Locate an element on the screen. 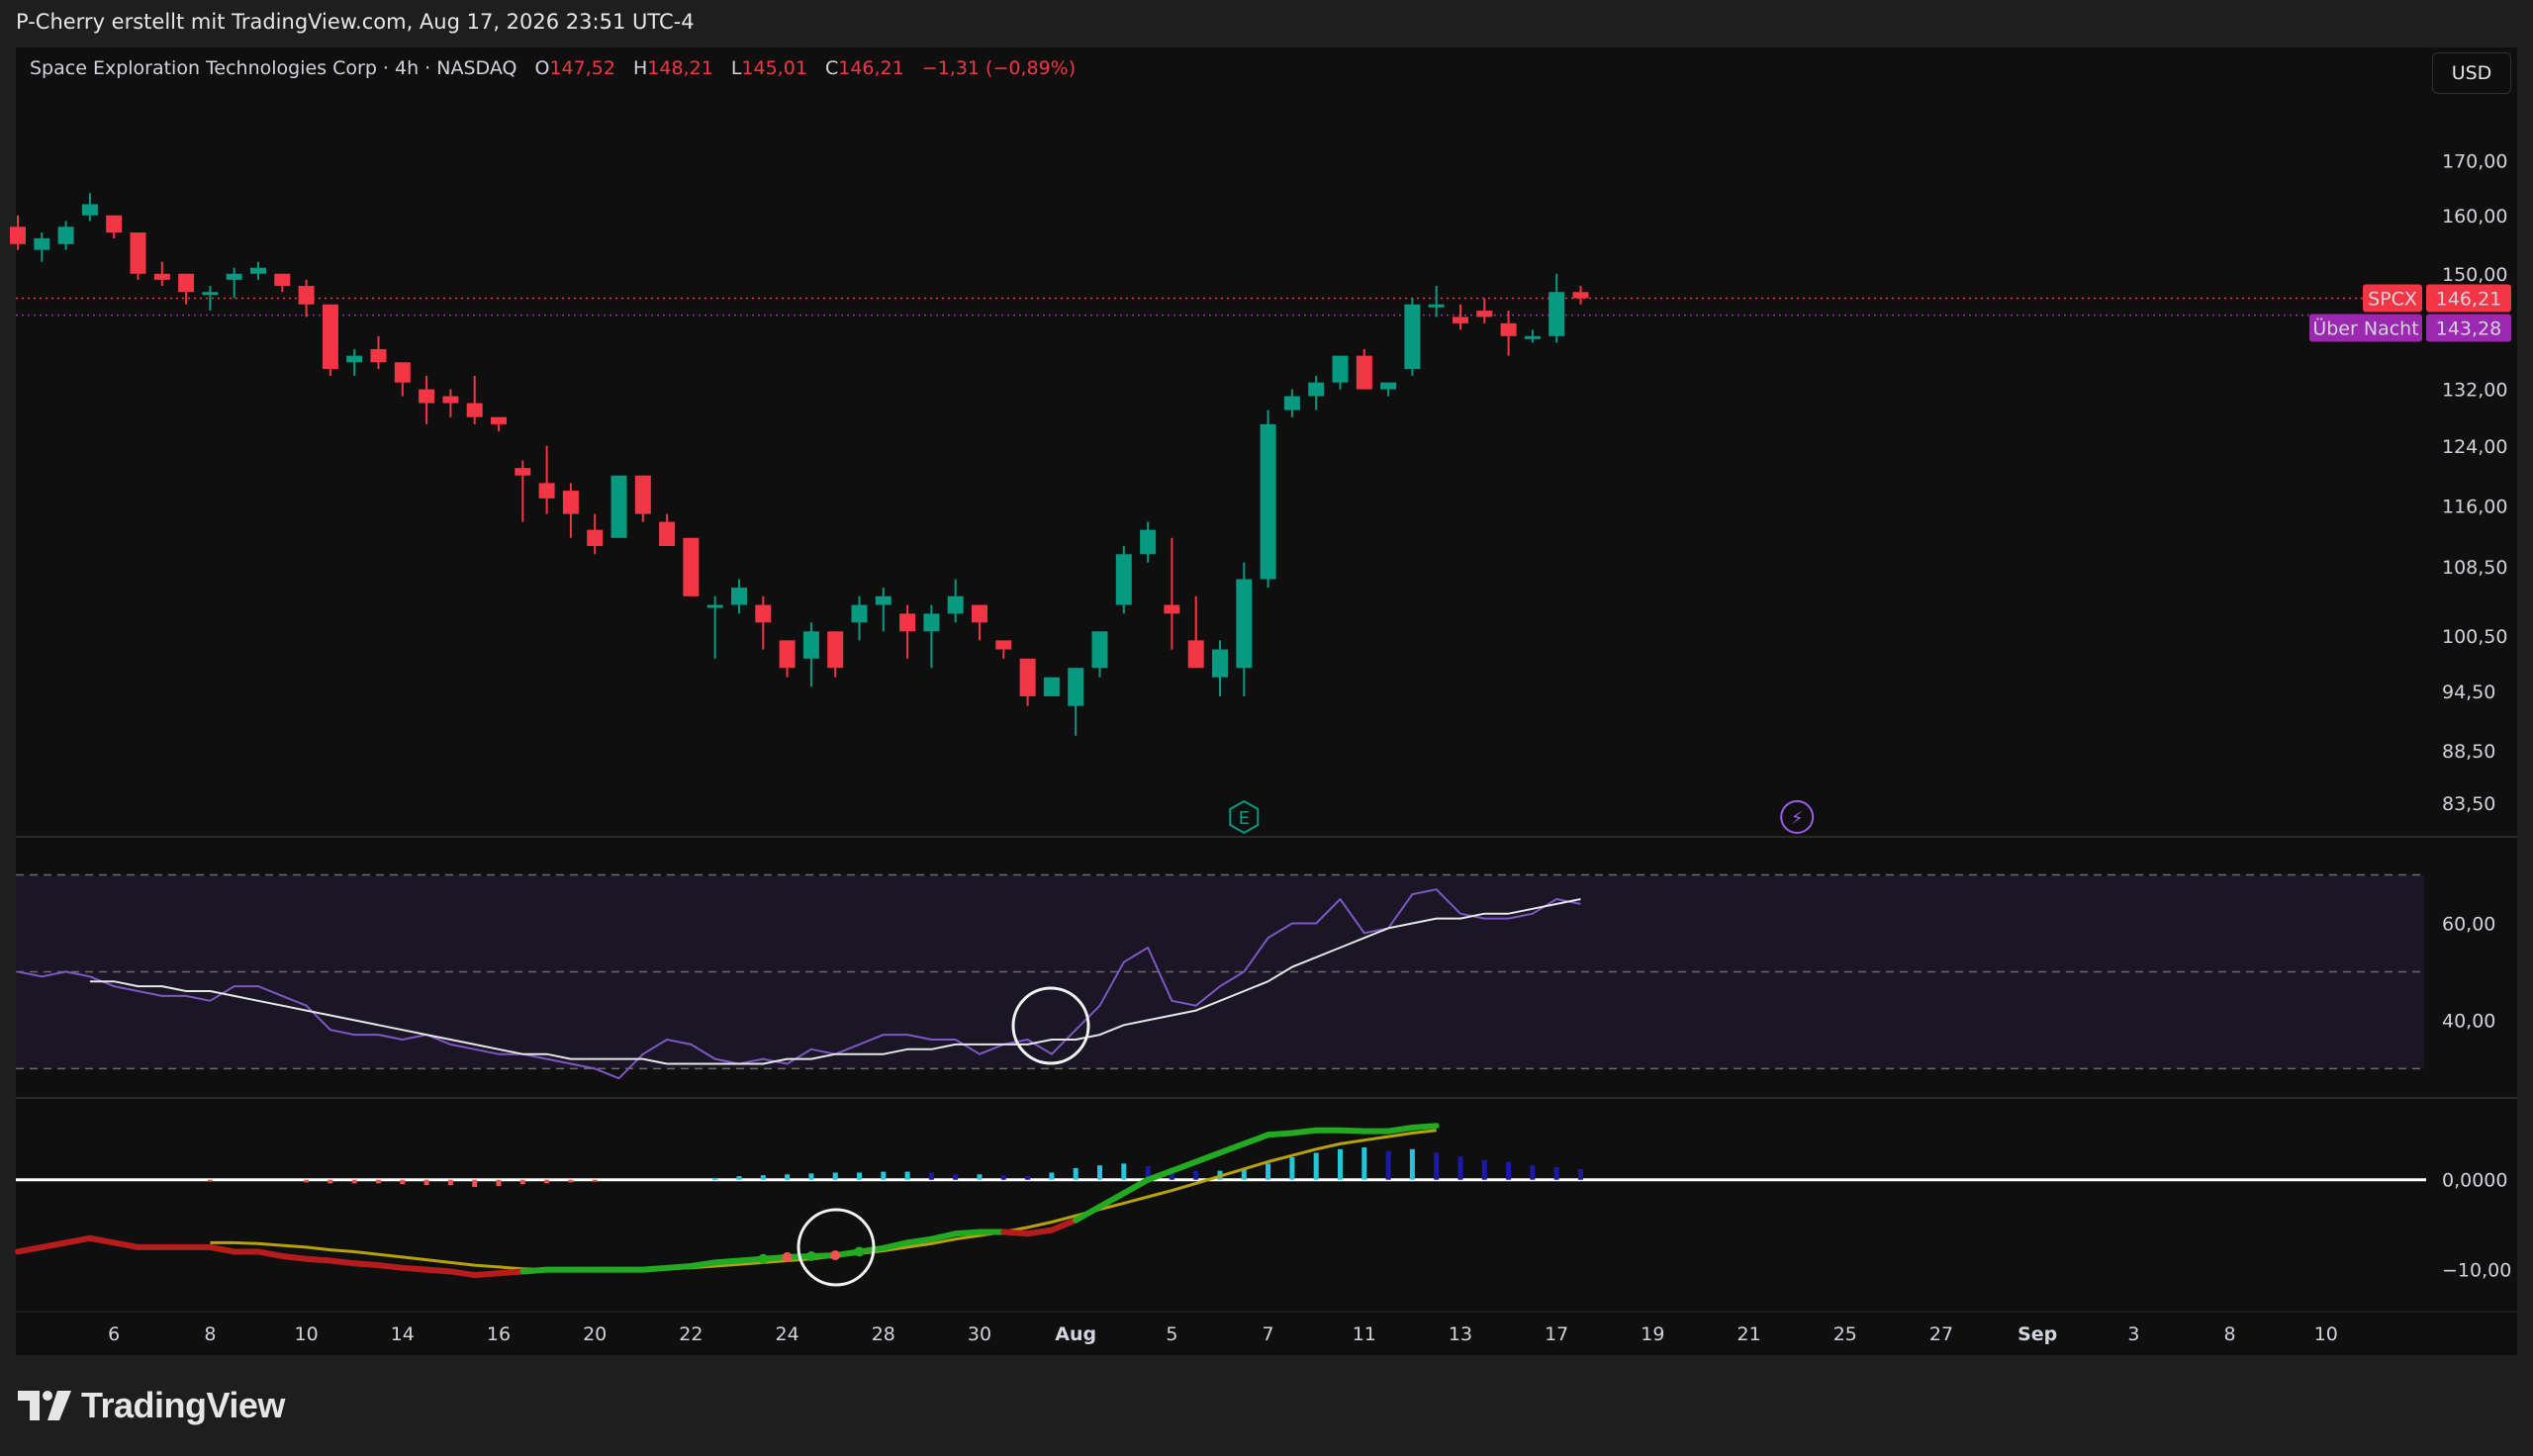 This screenshot has height=1456, width=2533. last-price-tag-value: 146,21 is located at coordinates (2468, 299).